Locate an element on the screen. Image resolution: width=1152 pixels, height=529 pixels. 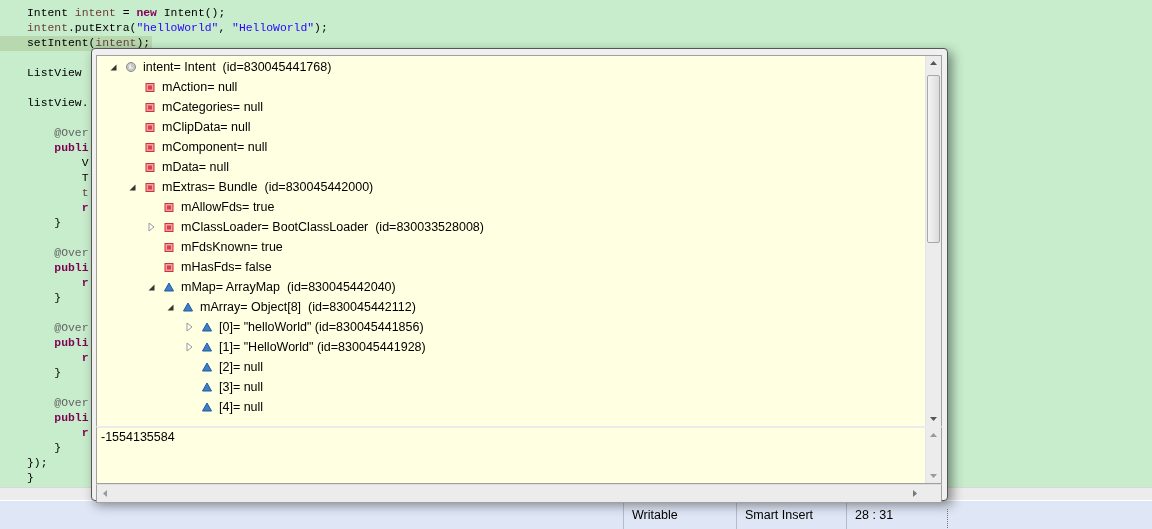
variable-label: [1]= "HelloWorld" (id=830045441928) is located at coordinates (322, 347).